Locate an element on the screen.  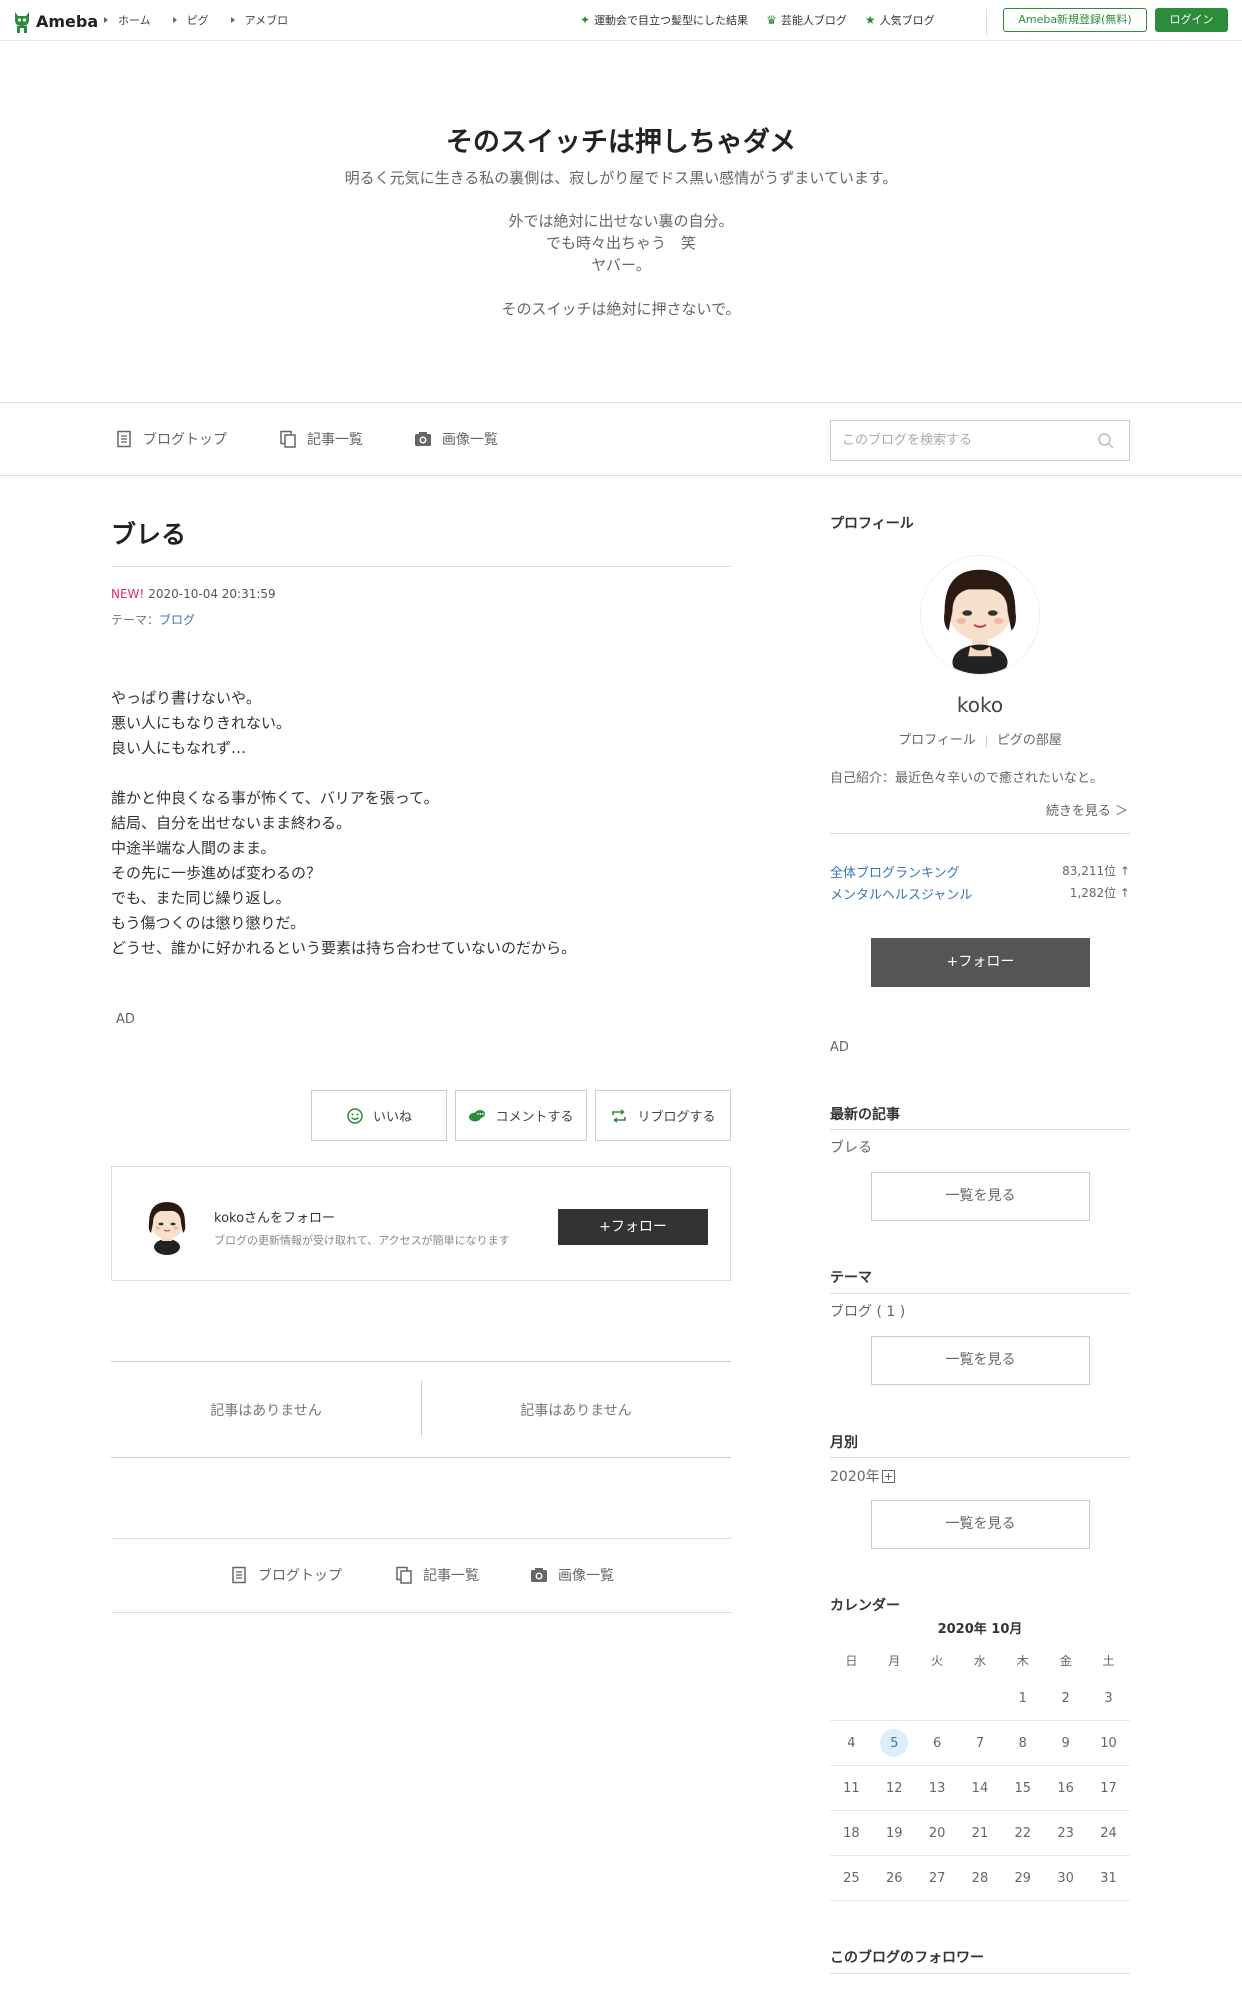
ranking-overall-link: 全体ブログランキング is located at coordinates (895, 871).